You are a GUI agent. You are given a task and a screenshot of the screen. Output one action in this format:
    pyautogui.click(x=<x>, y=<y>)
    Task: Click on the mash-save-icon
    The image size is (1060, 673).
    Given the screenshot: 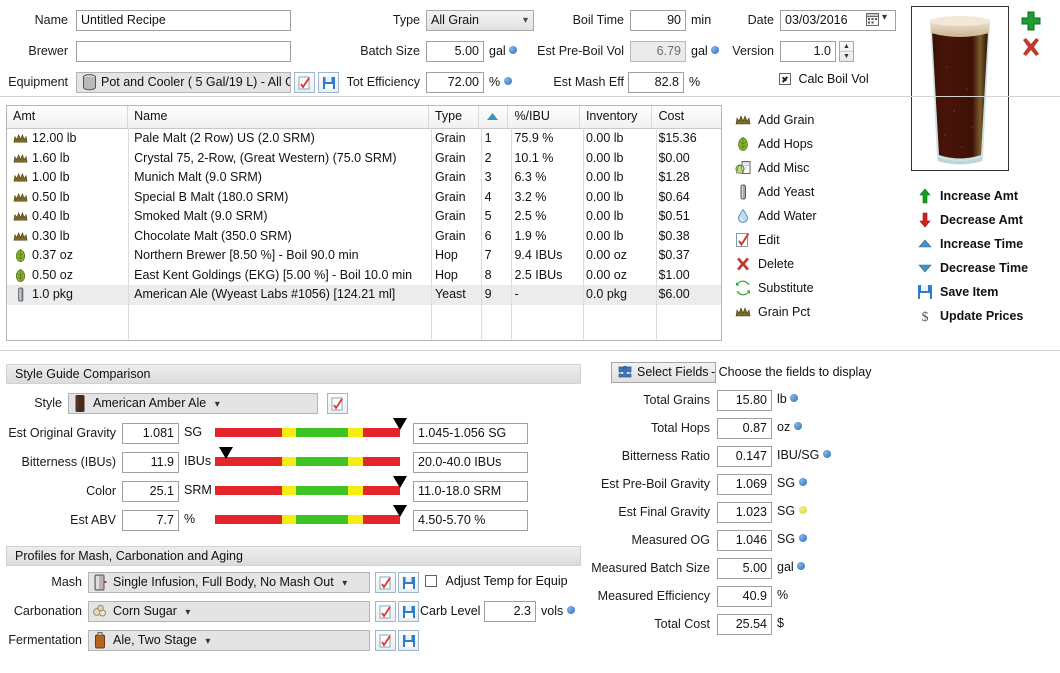 What is the action you would take?
    pyautogui.click(x=408, y=582)
    